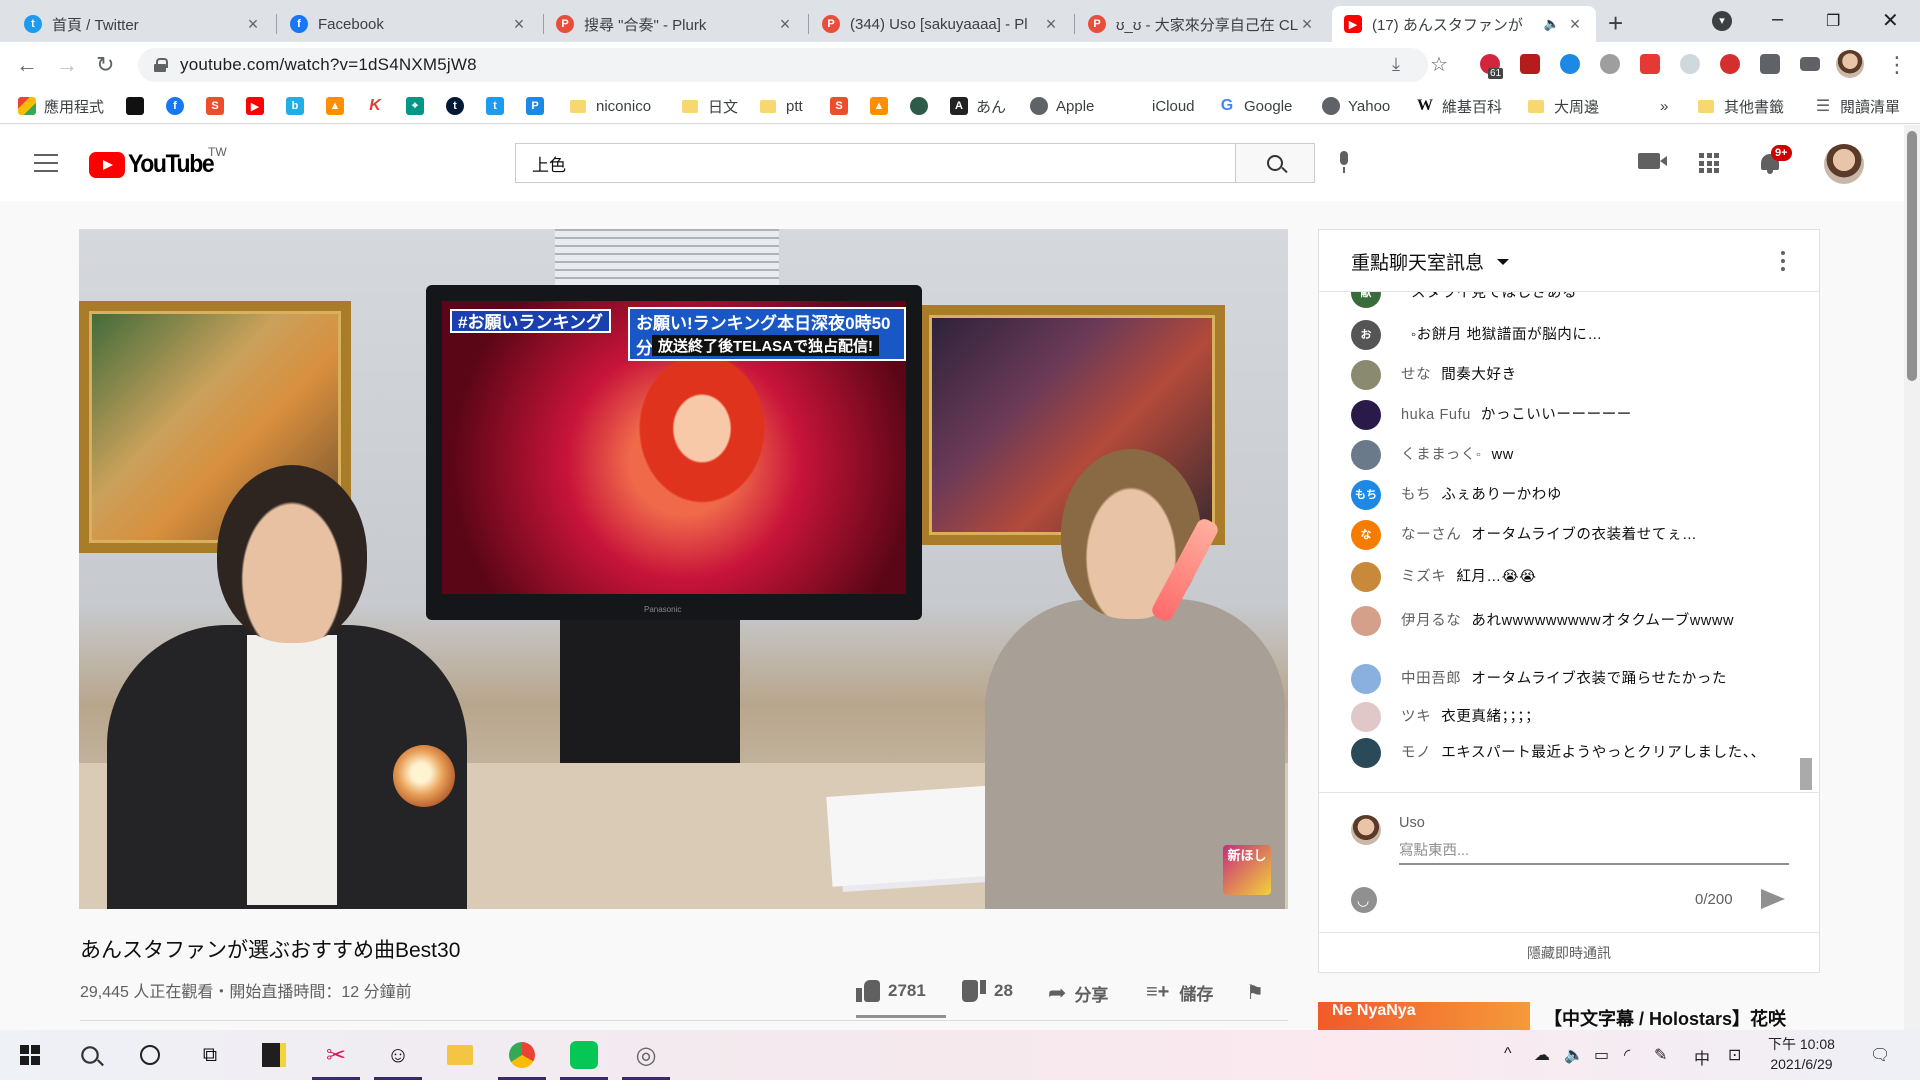  I want to click on tab-facebook: f Facebook ×, so click(409, 24).